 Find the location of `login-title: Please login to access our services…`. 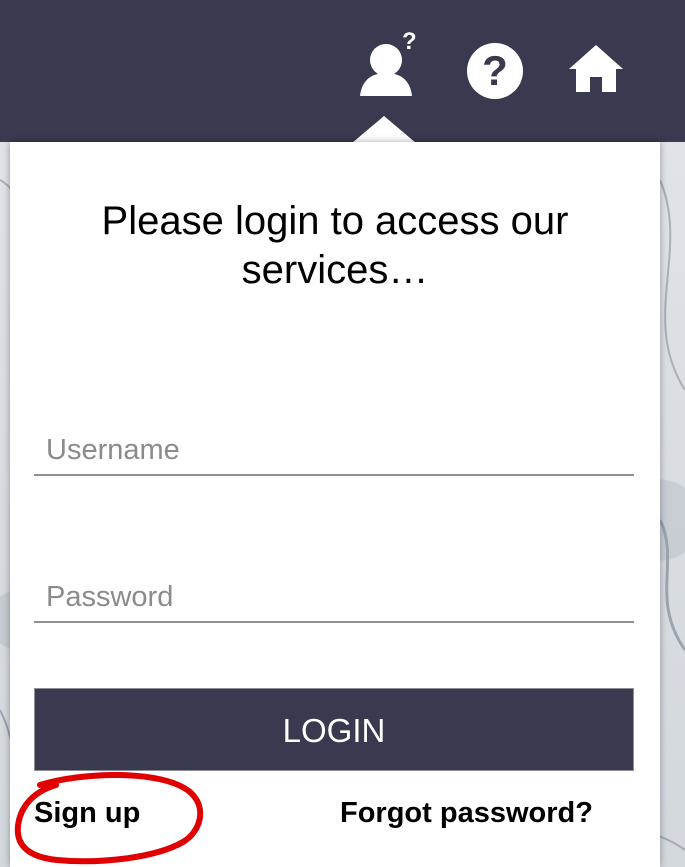

login-title: Please login to access our services… is located at coordinates (335, 245).